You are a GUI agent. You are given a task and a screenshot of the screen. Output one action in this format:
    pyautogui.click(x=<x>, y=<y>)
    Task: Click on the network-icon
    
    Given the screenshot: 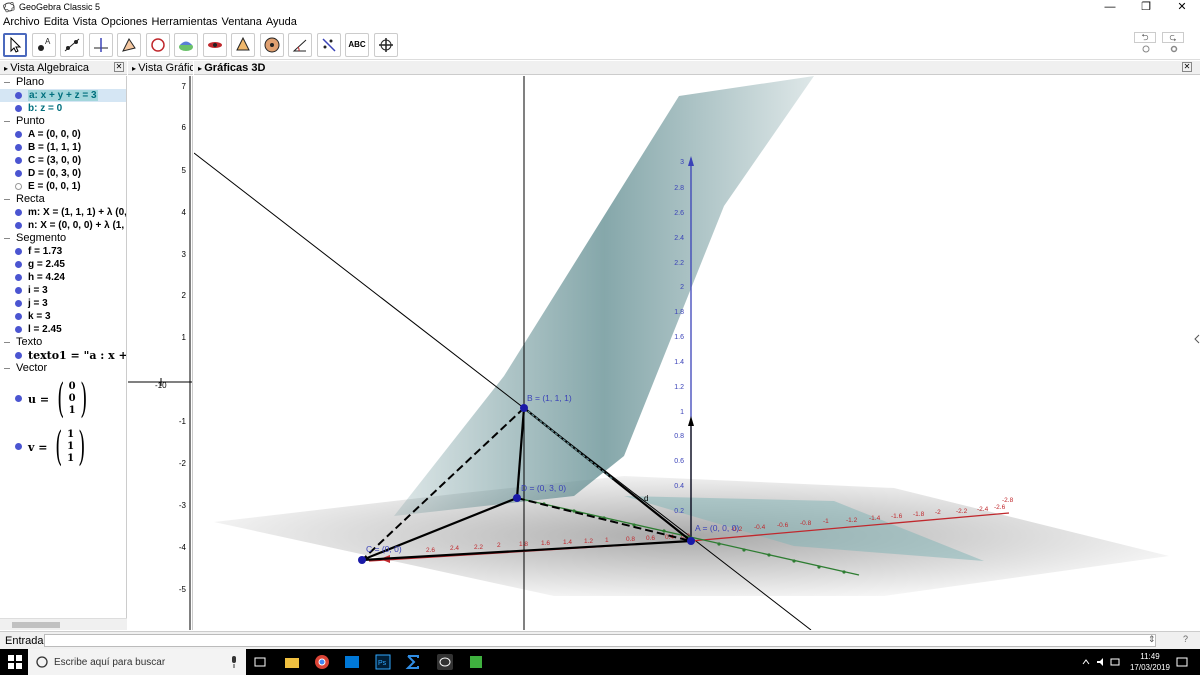 What is the action you would take?
    pyautogui.click(x=1115, y=662)
    